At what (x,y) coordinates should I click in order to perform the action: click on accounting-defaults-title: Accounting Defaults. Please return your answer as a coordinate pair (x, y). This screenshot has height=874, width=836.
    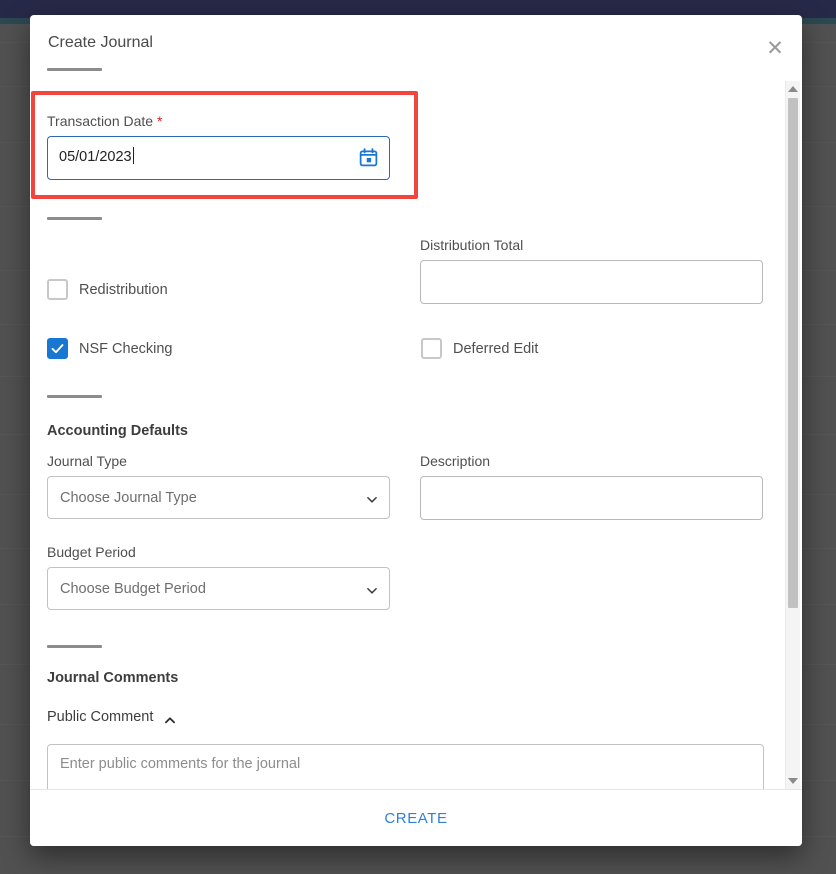
    Looking at the image, I should click on (117, 431).